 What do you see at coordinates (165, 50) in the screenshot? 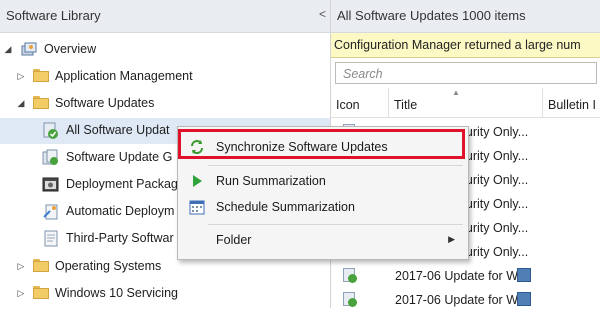
I see `tree-item-overview: ◢ Overview` at bounding box center [165, 50].